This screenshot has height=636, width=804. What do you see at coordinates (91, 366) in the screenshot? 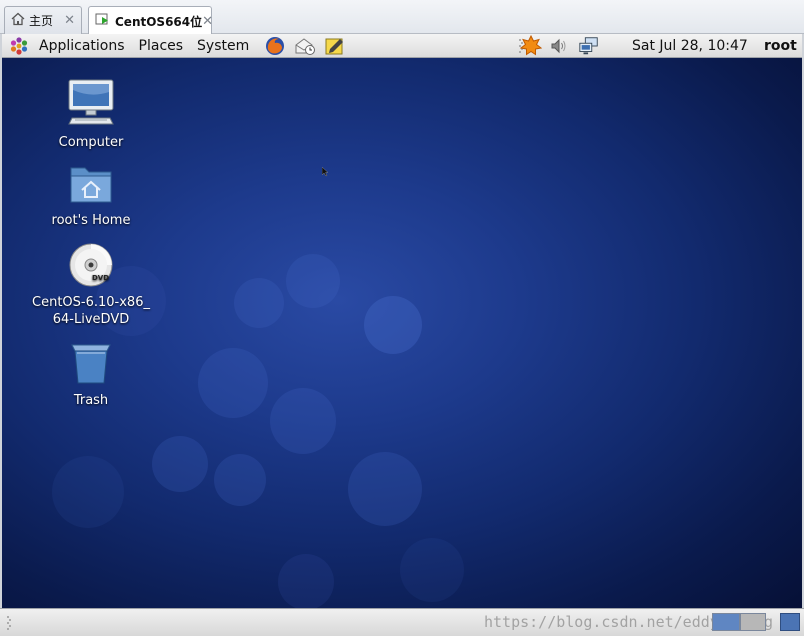
I see `trash-icon` at bounding box center [91, 366].